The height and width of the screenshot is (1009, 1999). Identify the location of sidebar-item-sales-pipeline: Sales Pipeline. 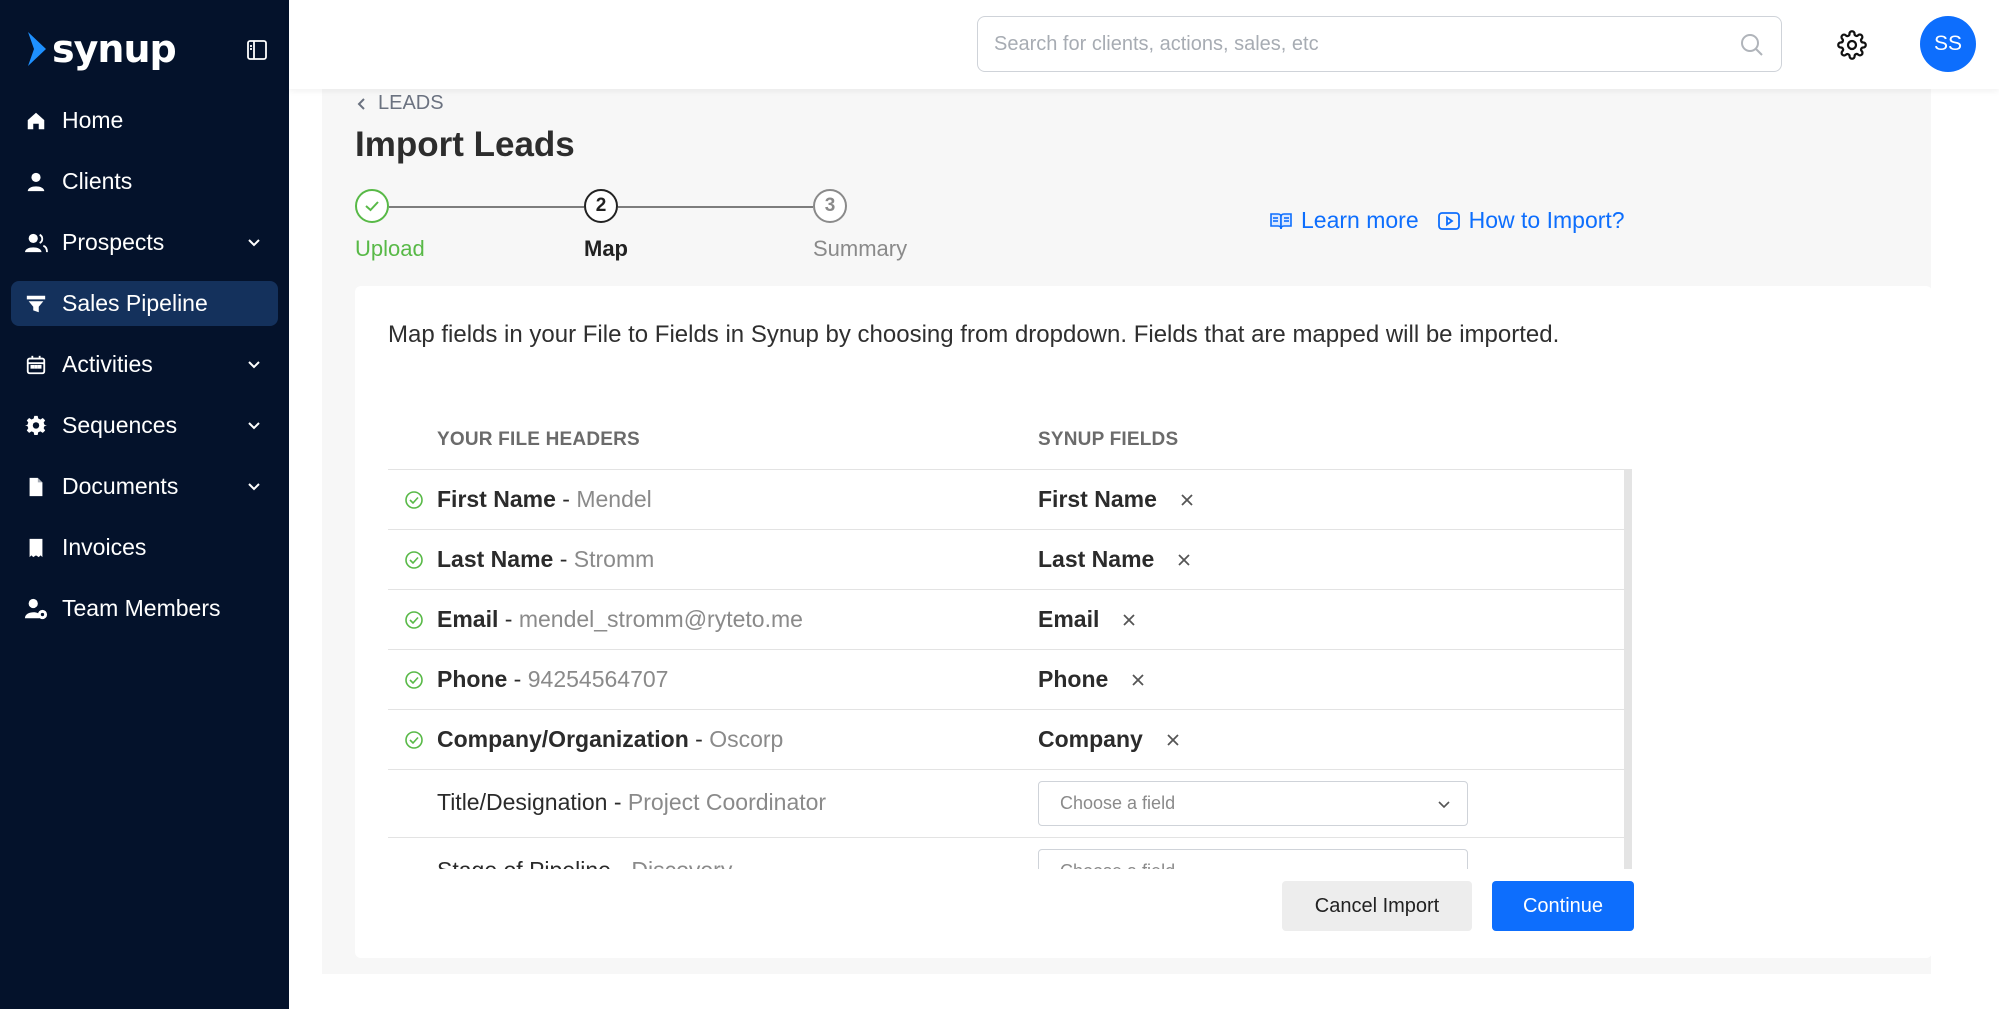
(144, 303).